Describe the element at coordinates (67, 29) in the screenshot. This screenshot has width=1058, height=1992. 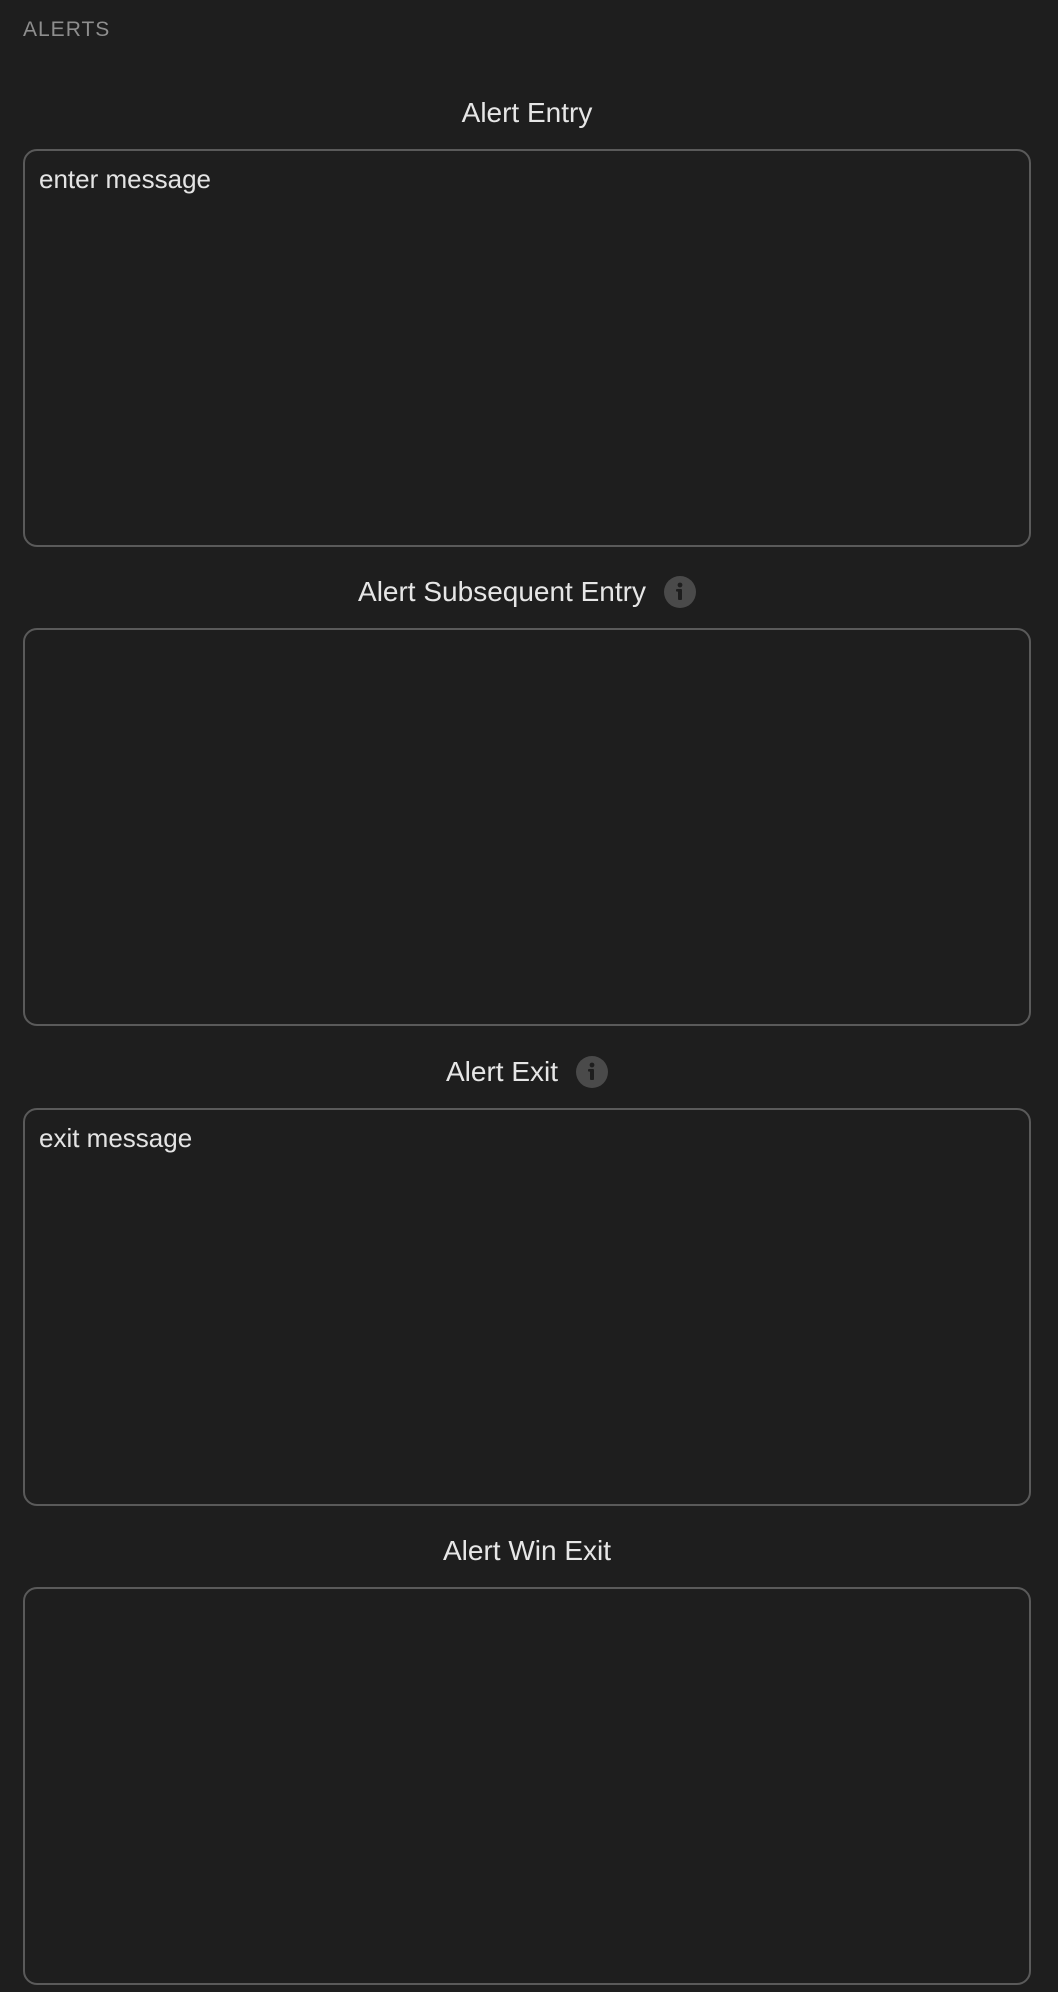
I see `alerts-section-header: ALERTS` at that location.